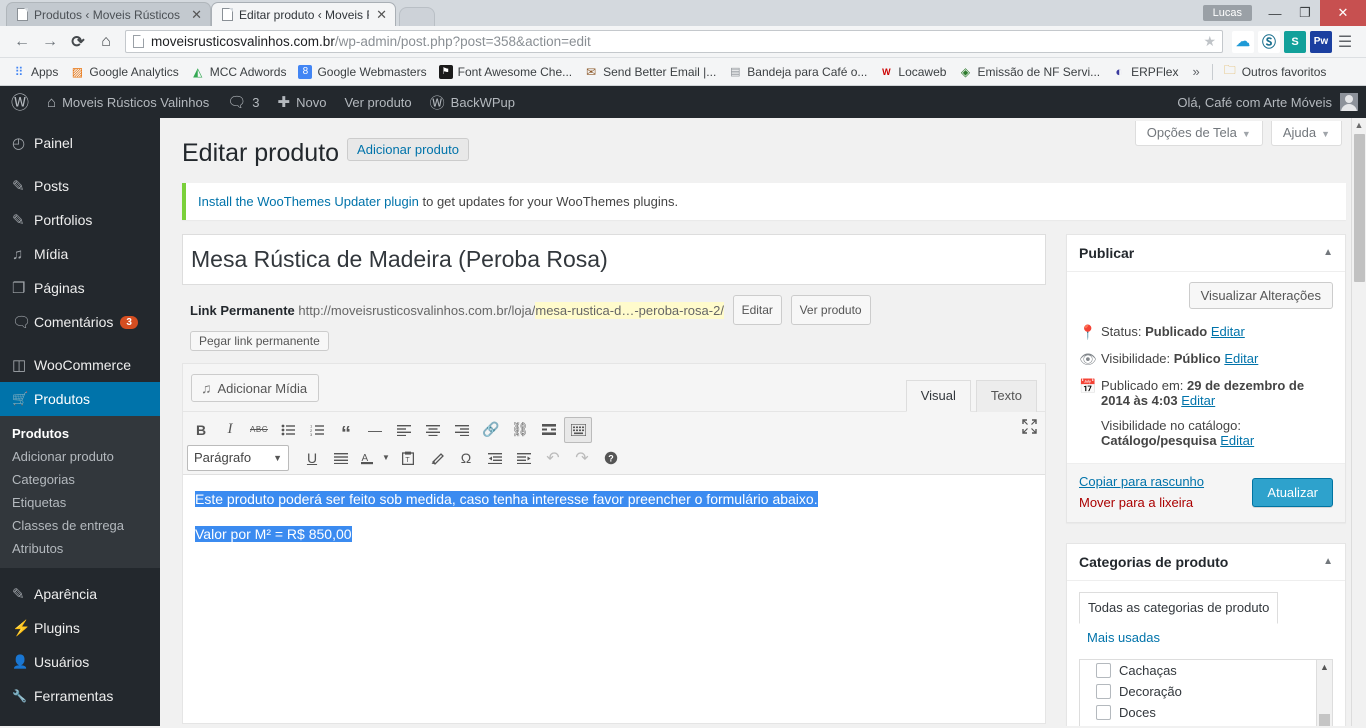  What do you see at coordinates (80, 548) in the screenshot?
I see `submenu-item-atributos: Atributos` at bounding box center [80, 548].